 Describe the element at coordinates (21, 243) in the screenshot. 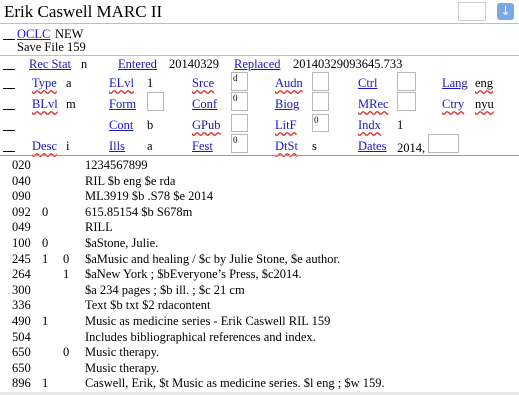

I see `field-tag: 100` at that location.